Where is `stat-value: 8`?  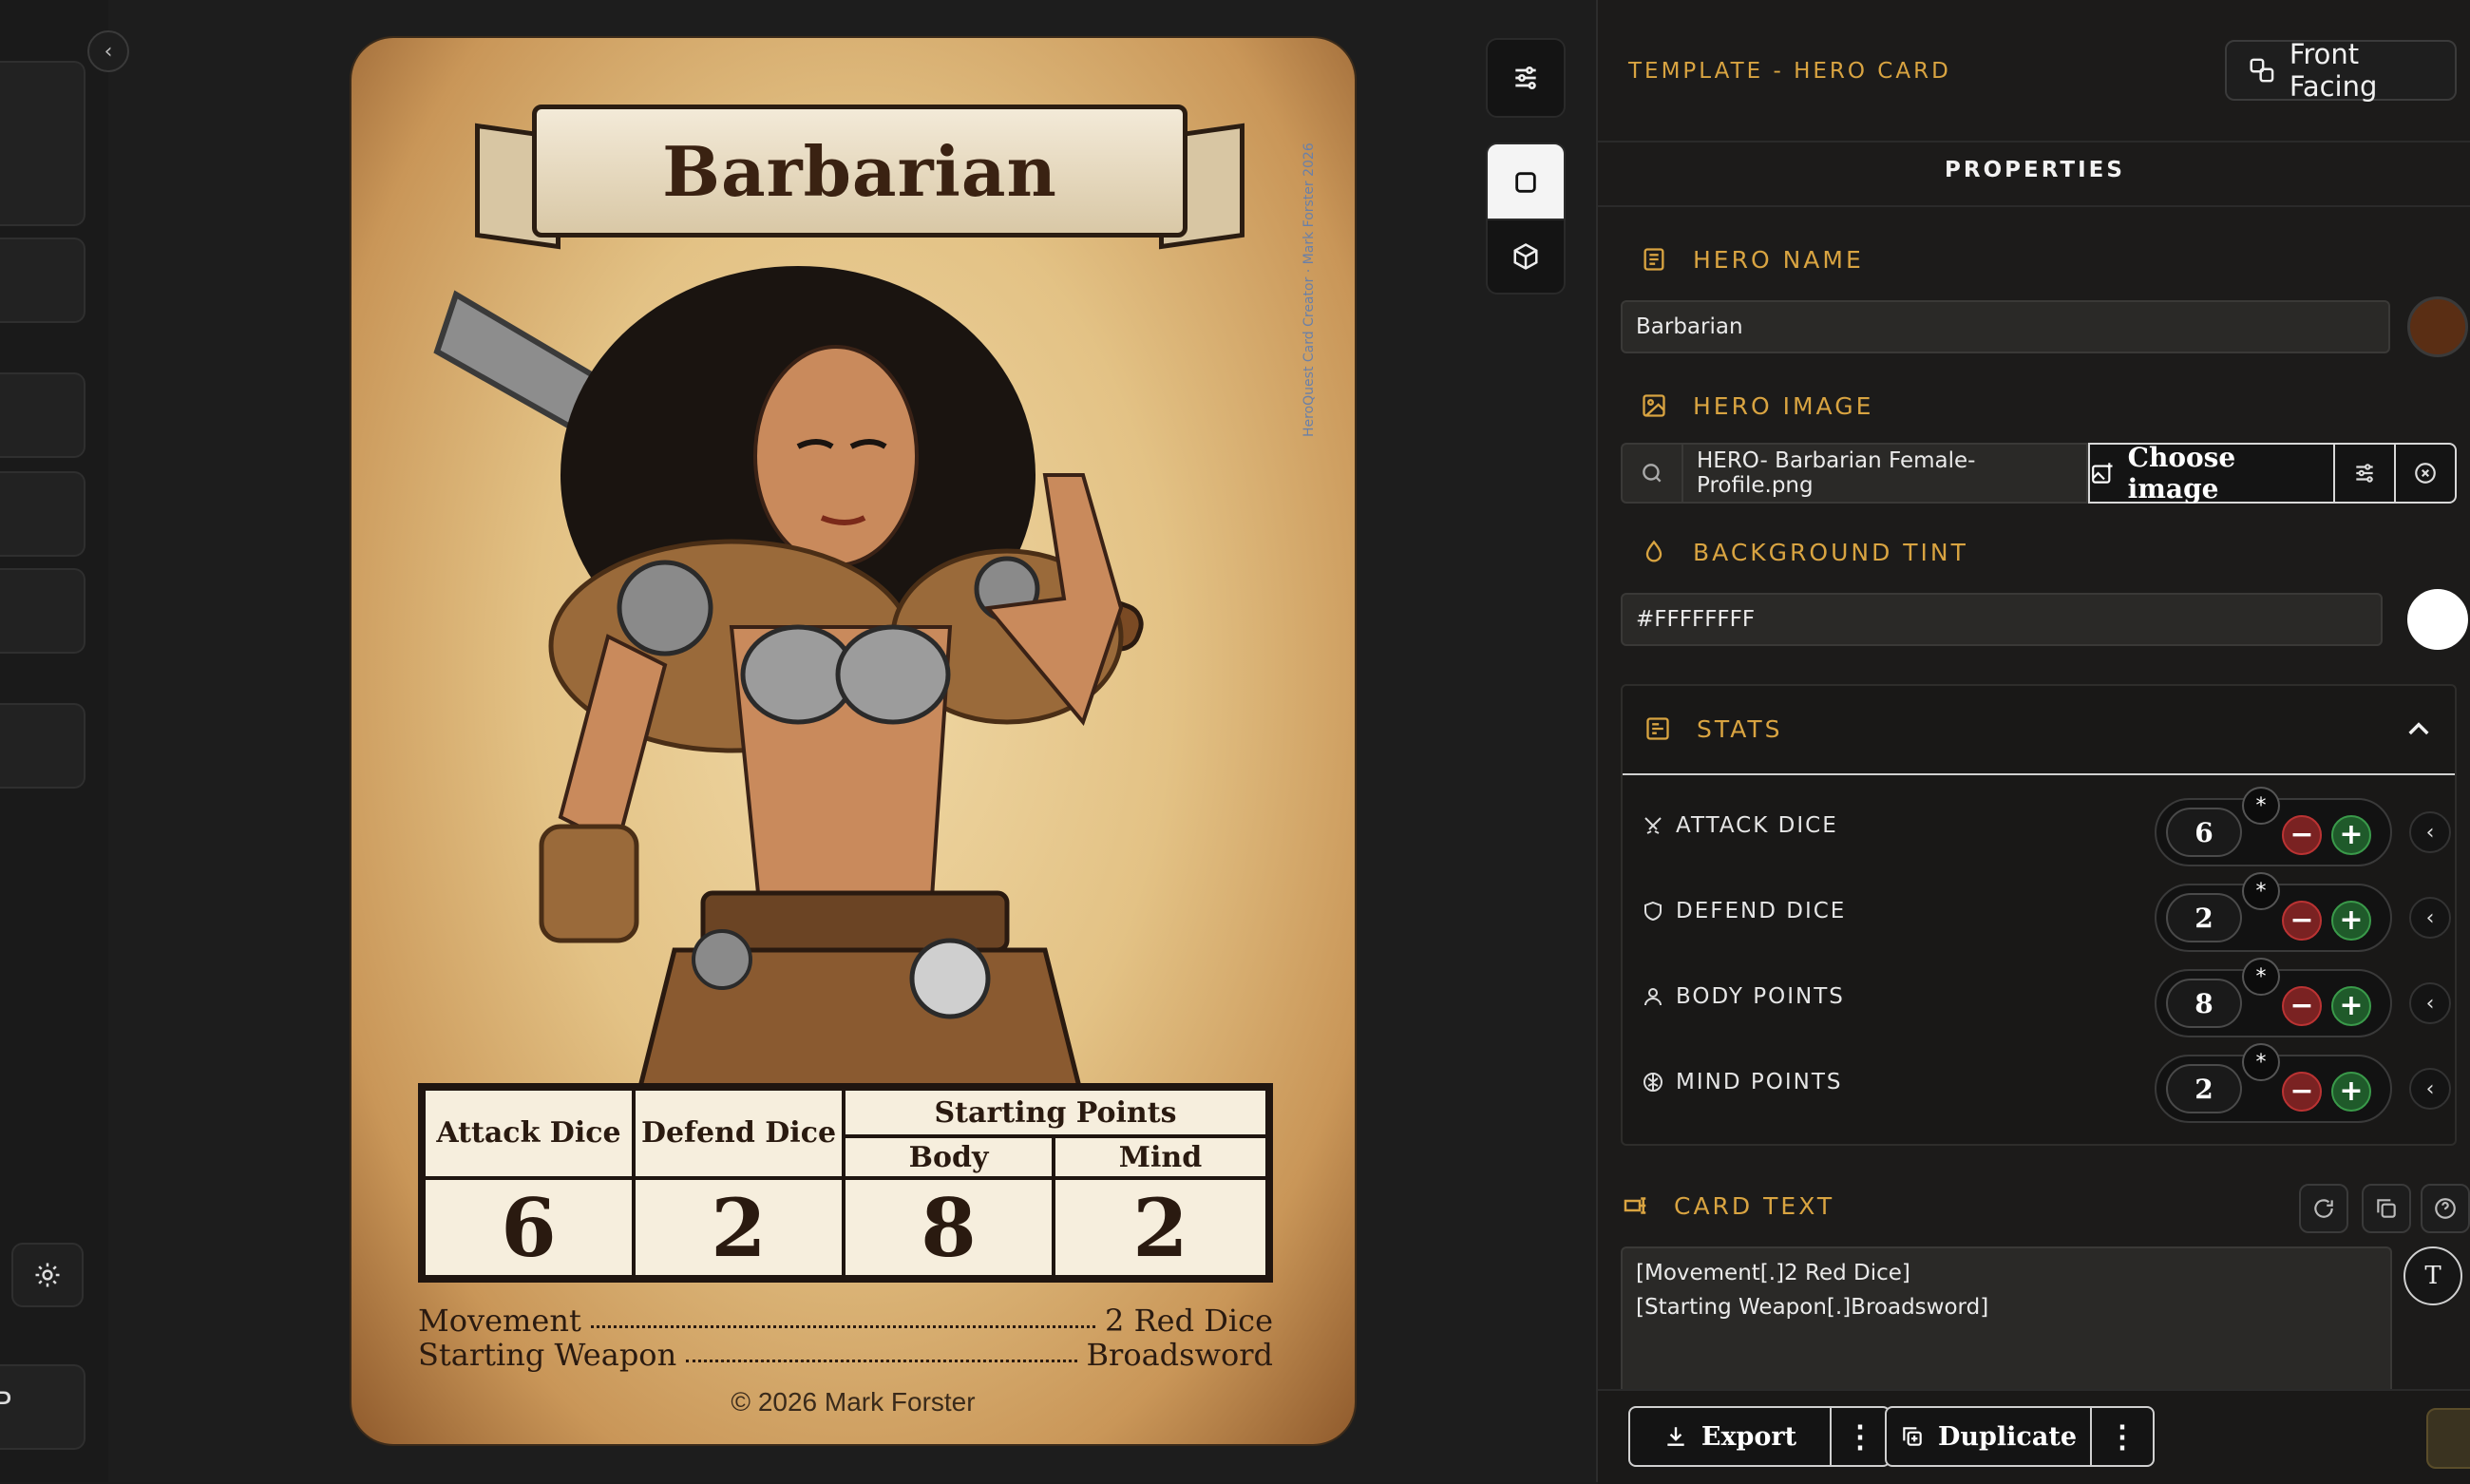 stat-value: 8 is located at coordinates (2204, 1003).